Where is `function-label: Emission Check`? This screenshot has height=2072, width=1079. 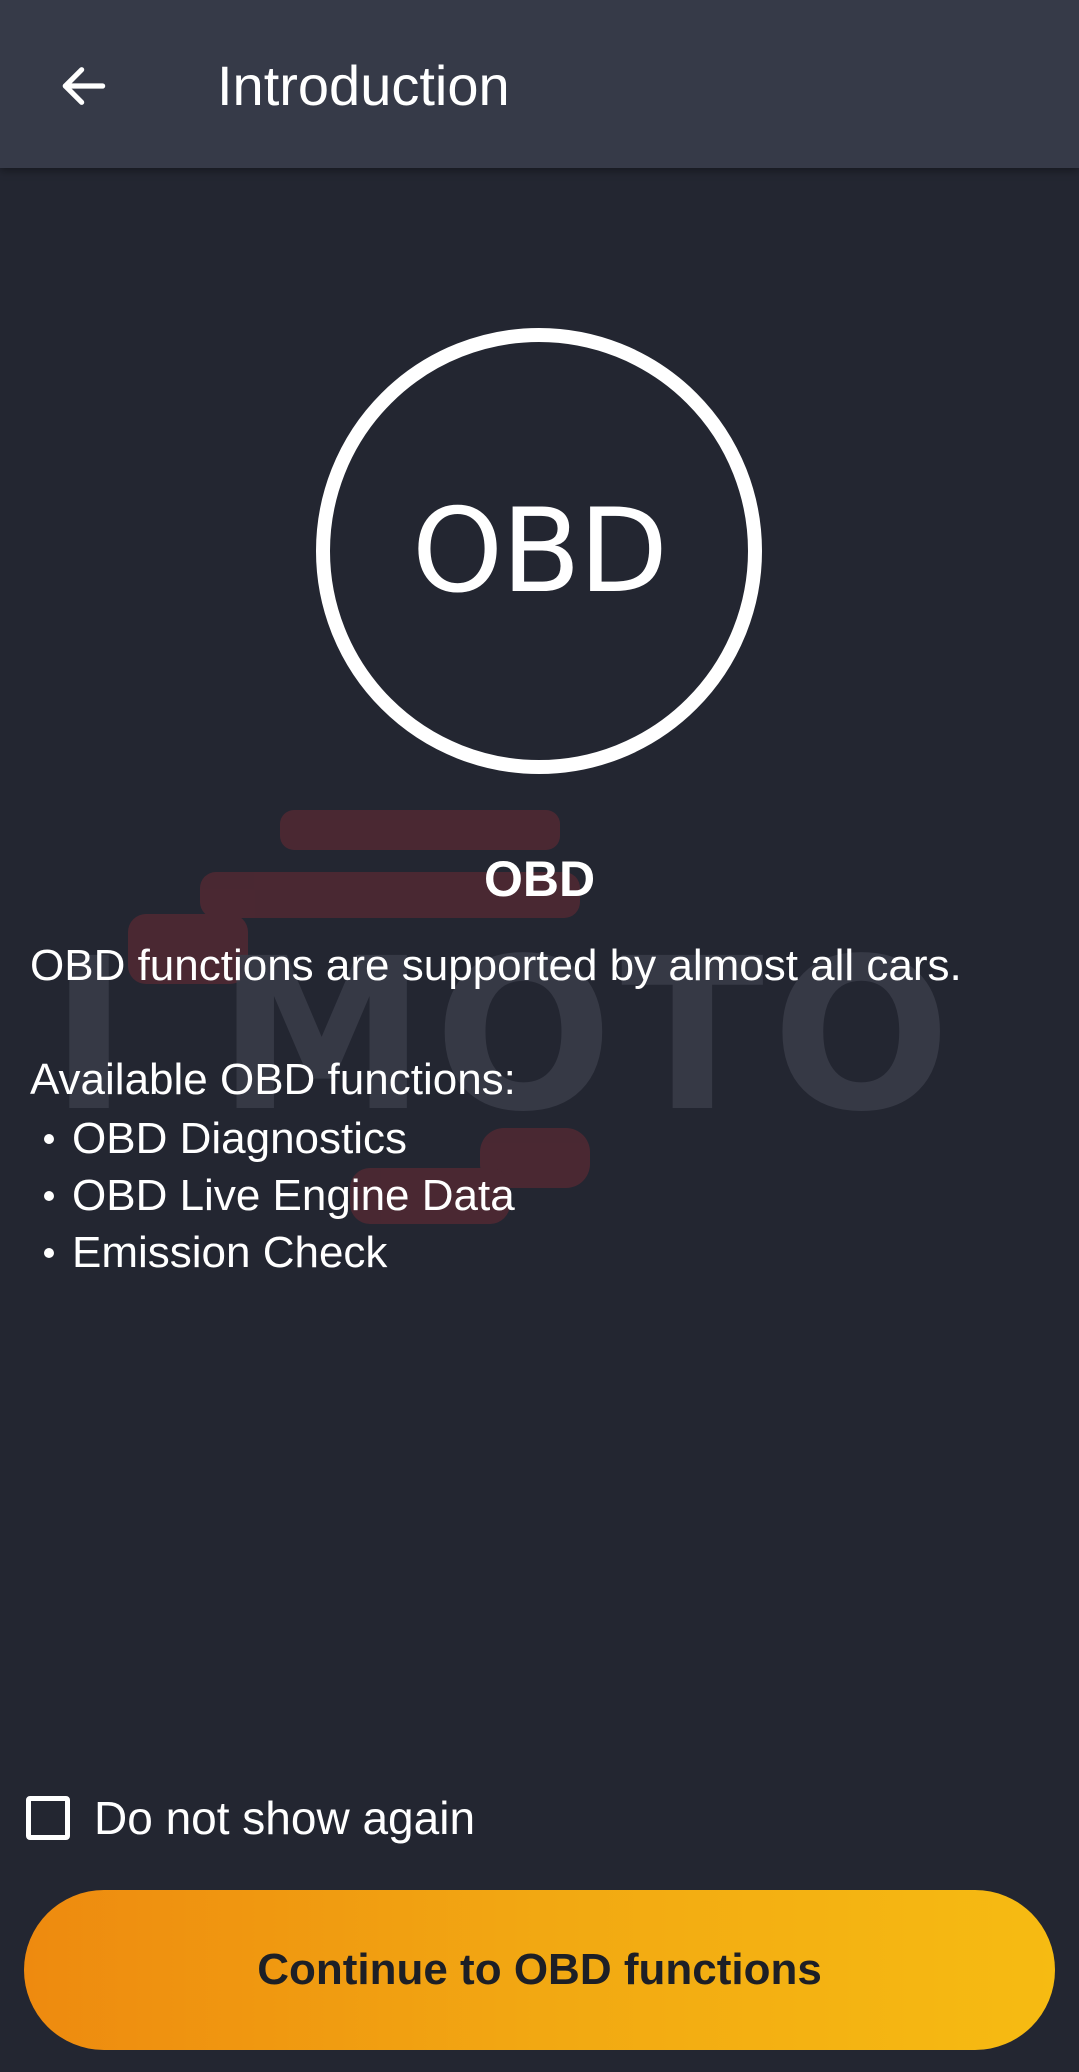 function-label: Emission Check is located at coordinates (230, 1252).